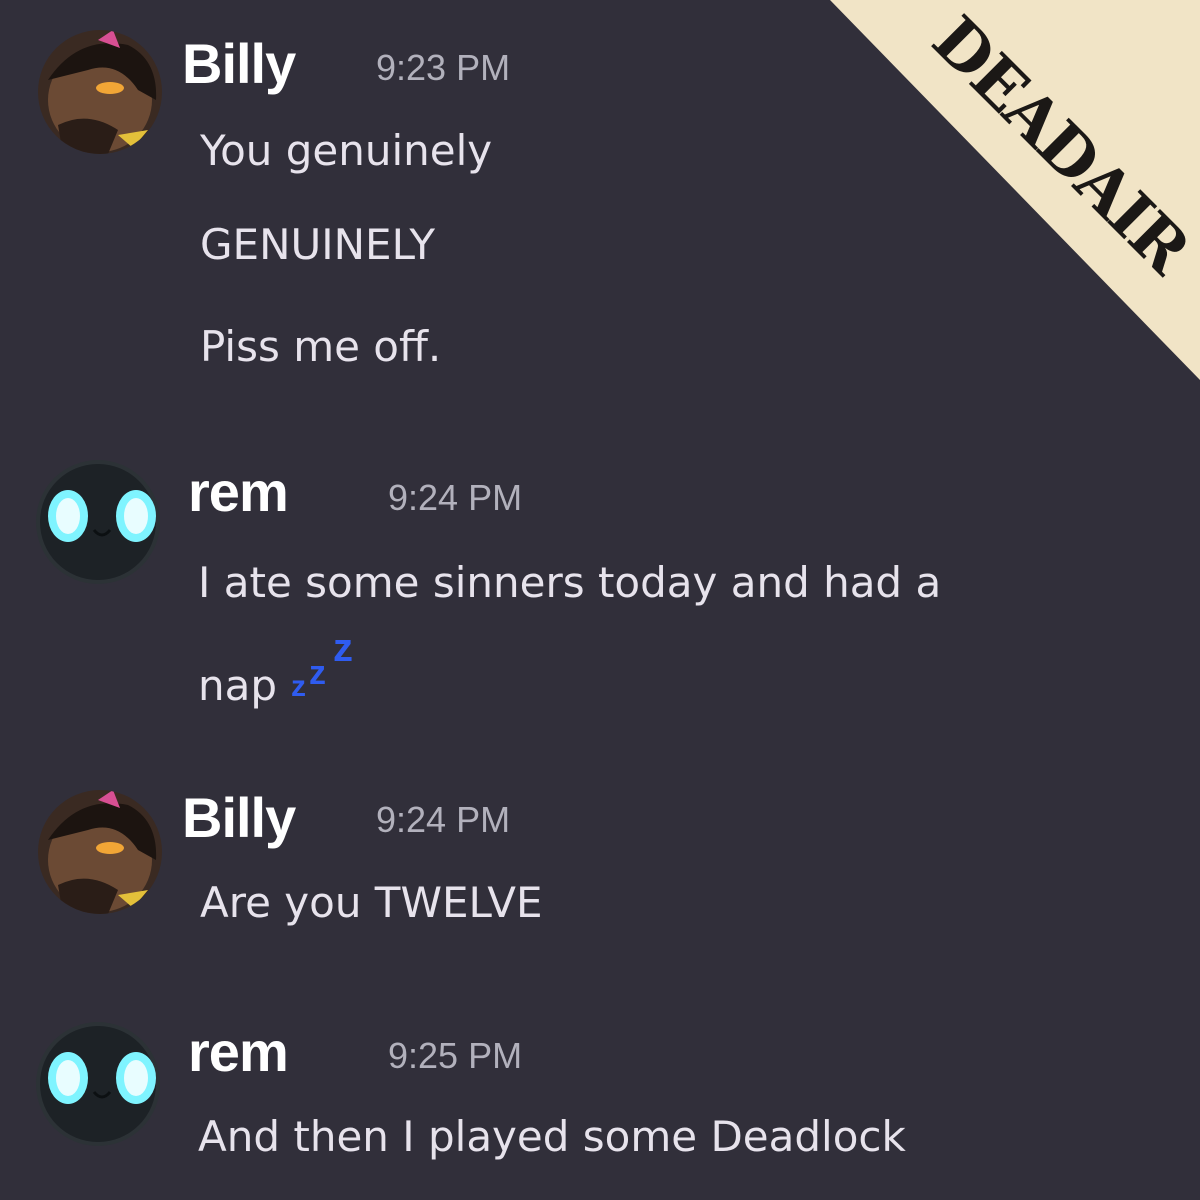 This screenshot has height=1200, width=1200. What do you see at coordinates (552, 1136) in the screenshot?
I see `message-text: And then I played some Deadlock` at bounding box center [552, 1136].